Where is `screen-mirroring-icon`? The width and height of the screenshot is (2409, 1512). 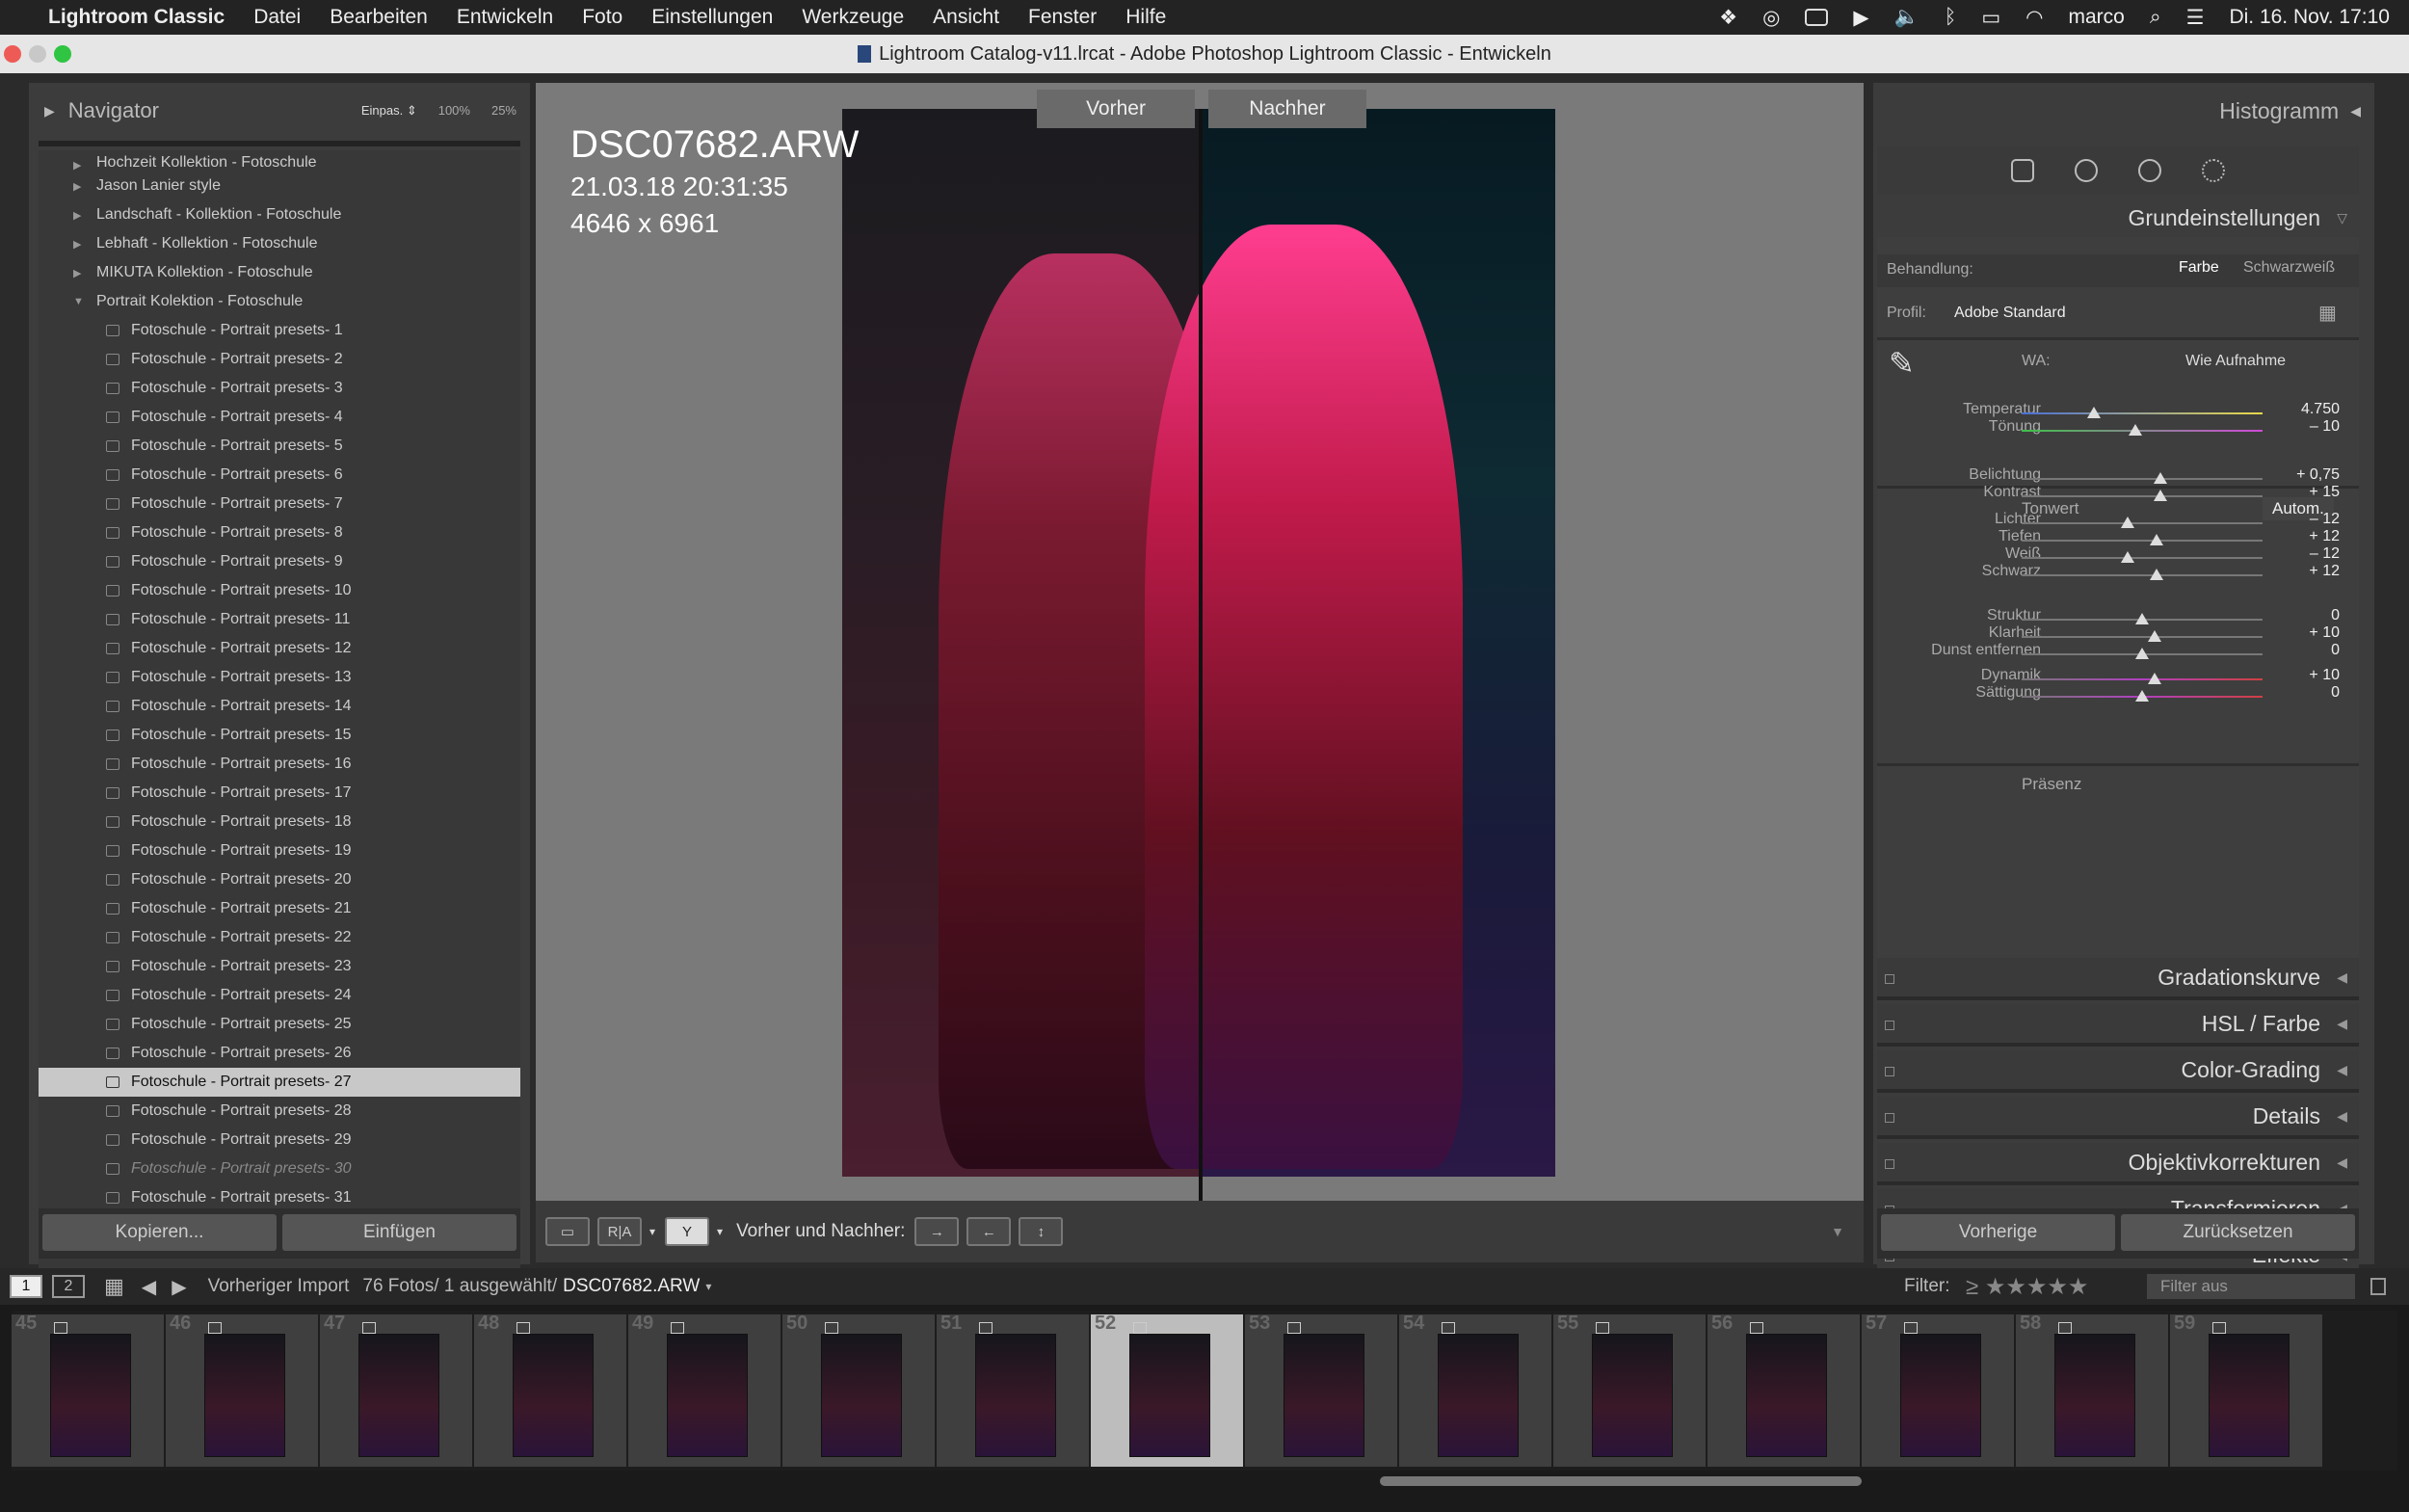 screen-mirroring-icon is located at coordinates (1817, 18).